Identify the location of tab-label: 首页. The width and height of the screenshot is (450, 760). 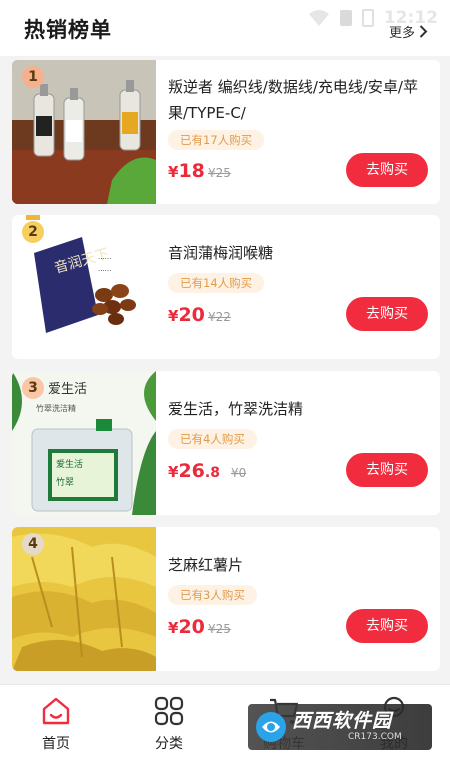
(56, 744).